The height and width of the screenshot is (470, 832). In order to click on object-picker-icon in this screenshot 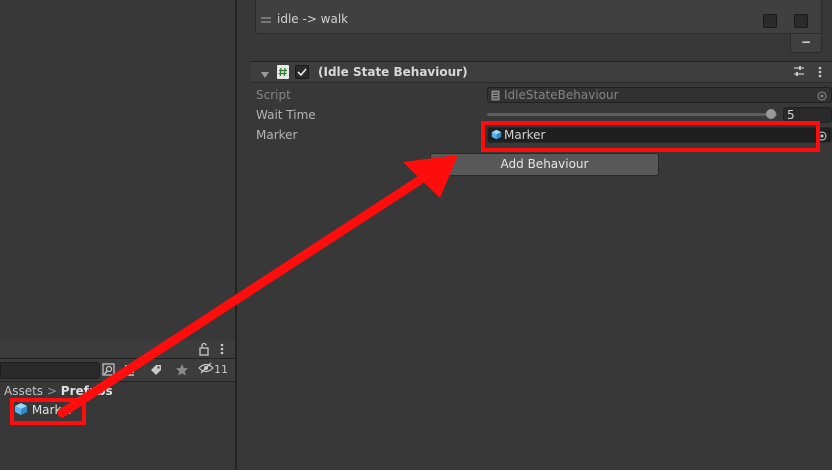, I will do `click(822, 97)`.